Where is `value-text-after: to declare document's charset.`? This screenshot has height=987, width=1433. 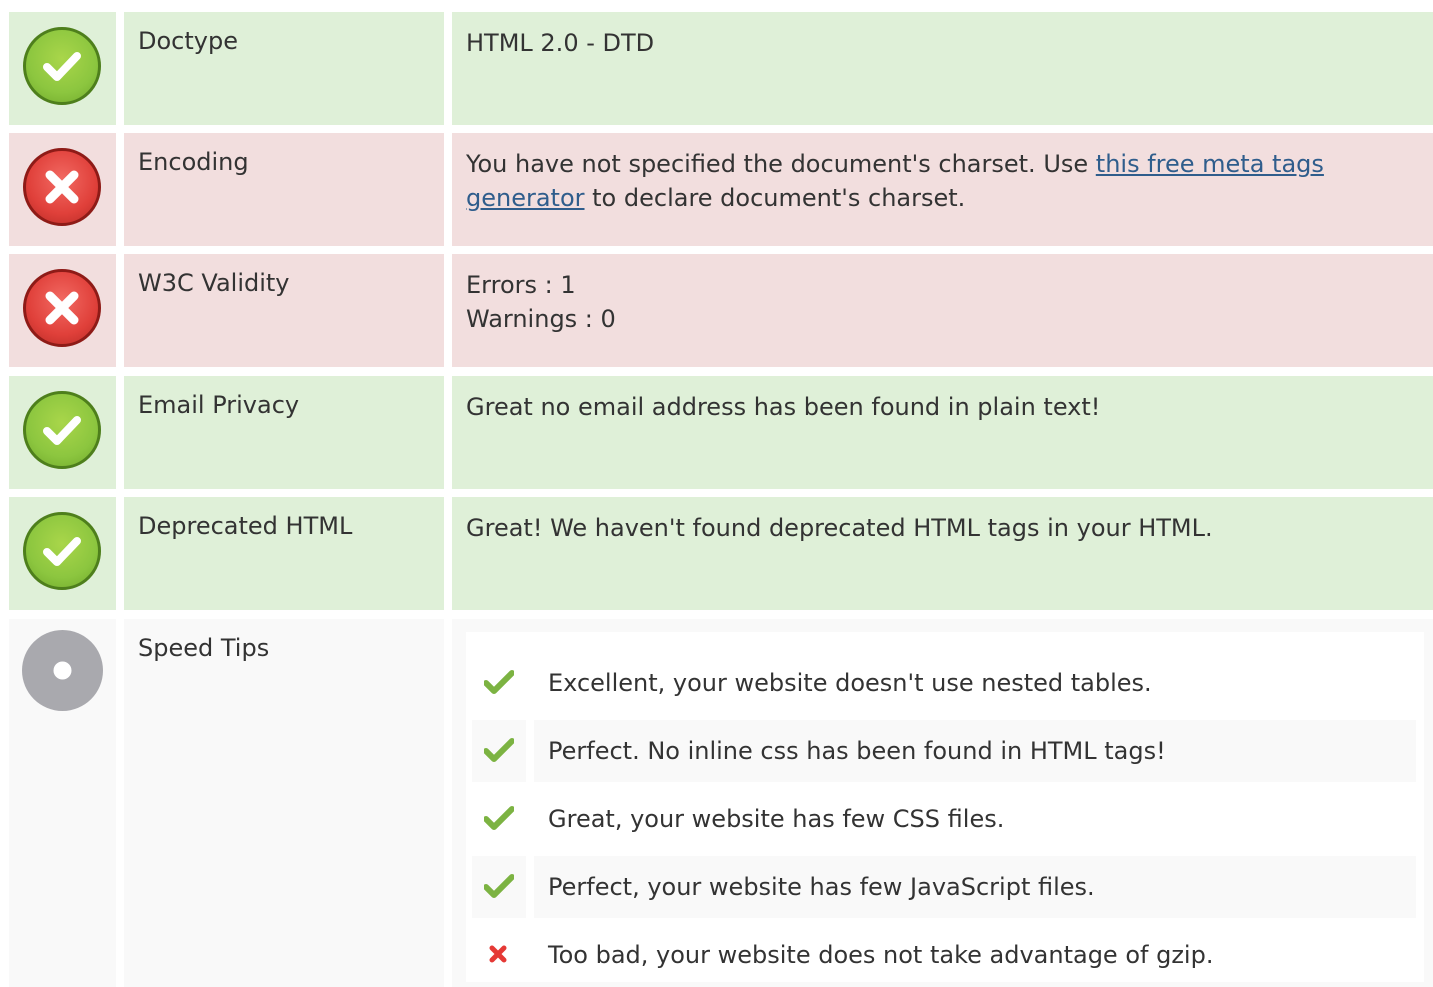 value-text-after: to declare document's charset. is located at coordinates (775, 198).